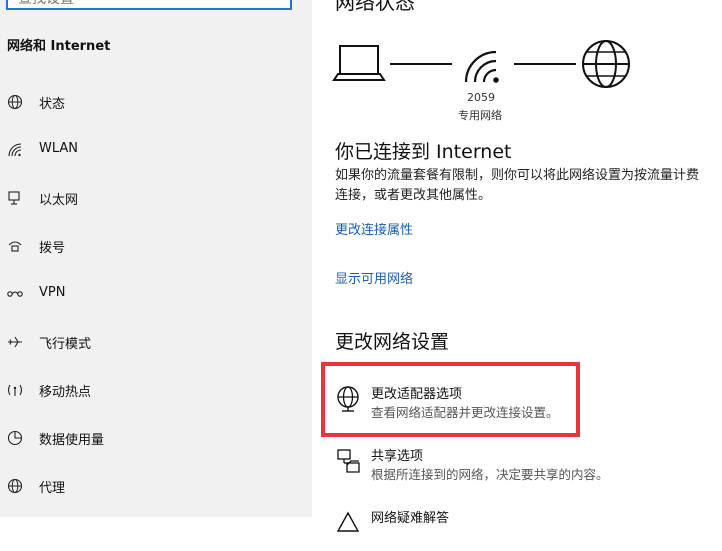  Describe the element at coordinates (46, 4) in the screenshot. I see `search-placeholder: 查找设置` at that location.